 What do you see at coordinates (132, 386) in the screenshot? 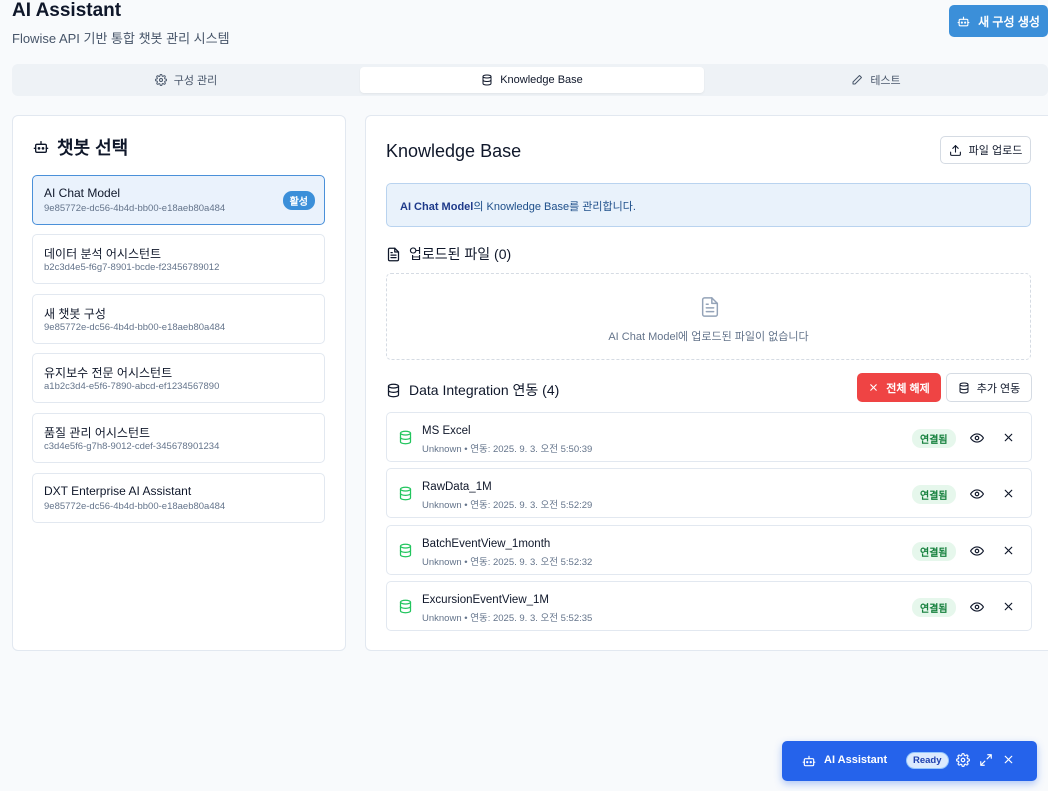
I see `chatbot-id: a1b2c3d4-e5f6-7890-abcd-ef1234567890` at bounding box center [132, 386].